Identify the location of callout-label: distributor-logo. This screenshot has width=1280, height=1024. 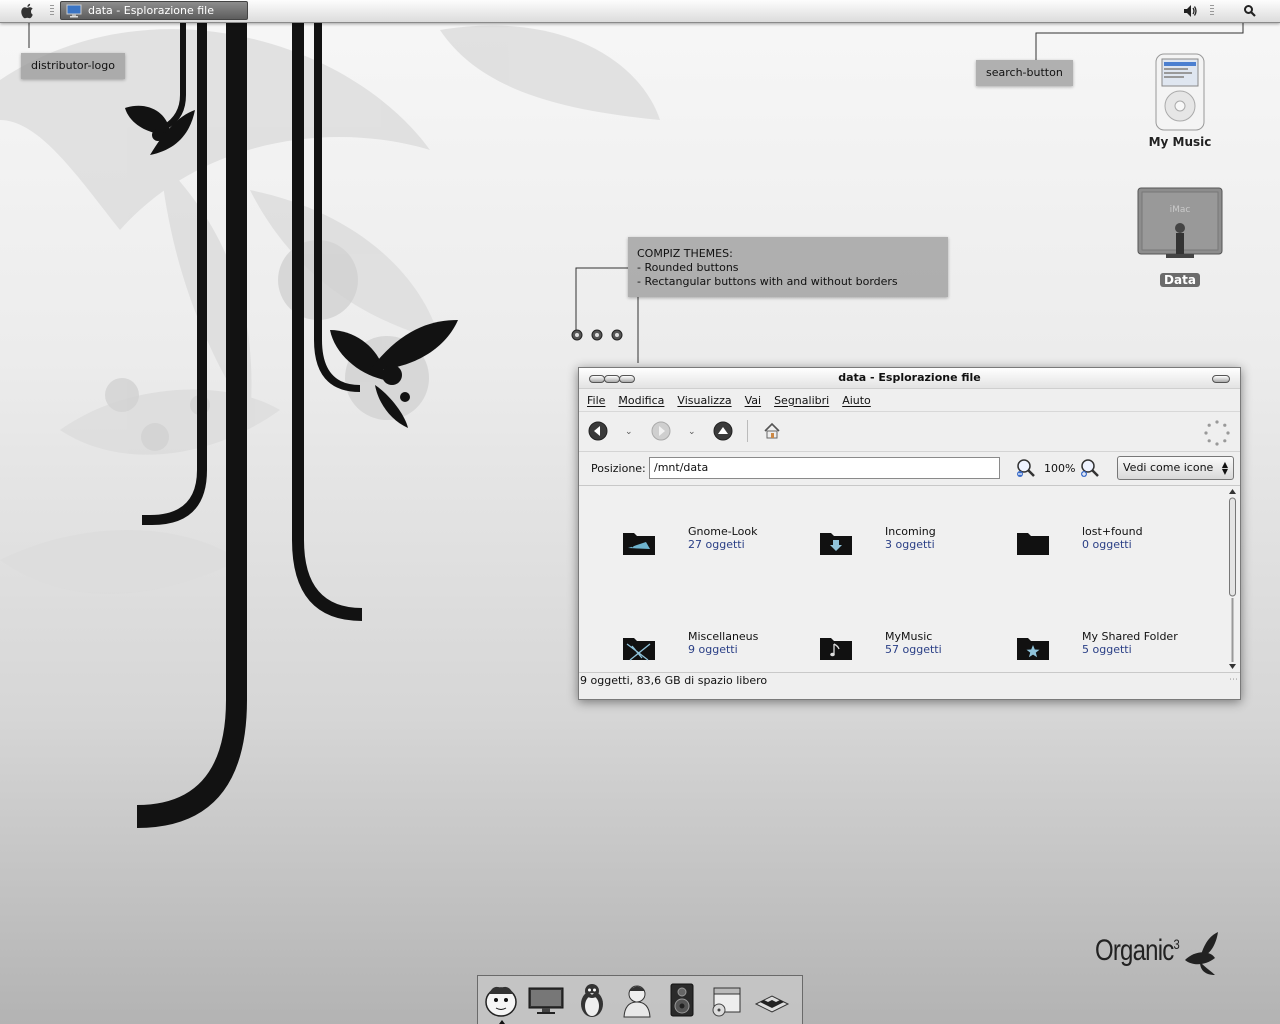
(73, 65).